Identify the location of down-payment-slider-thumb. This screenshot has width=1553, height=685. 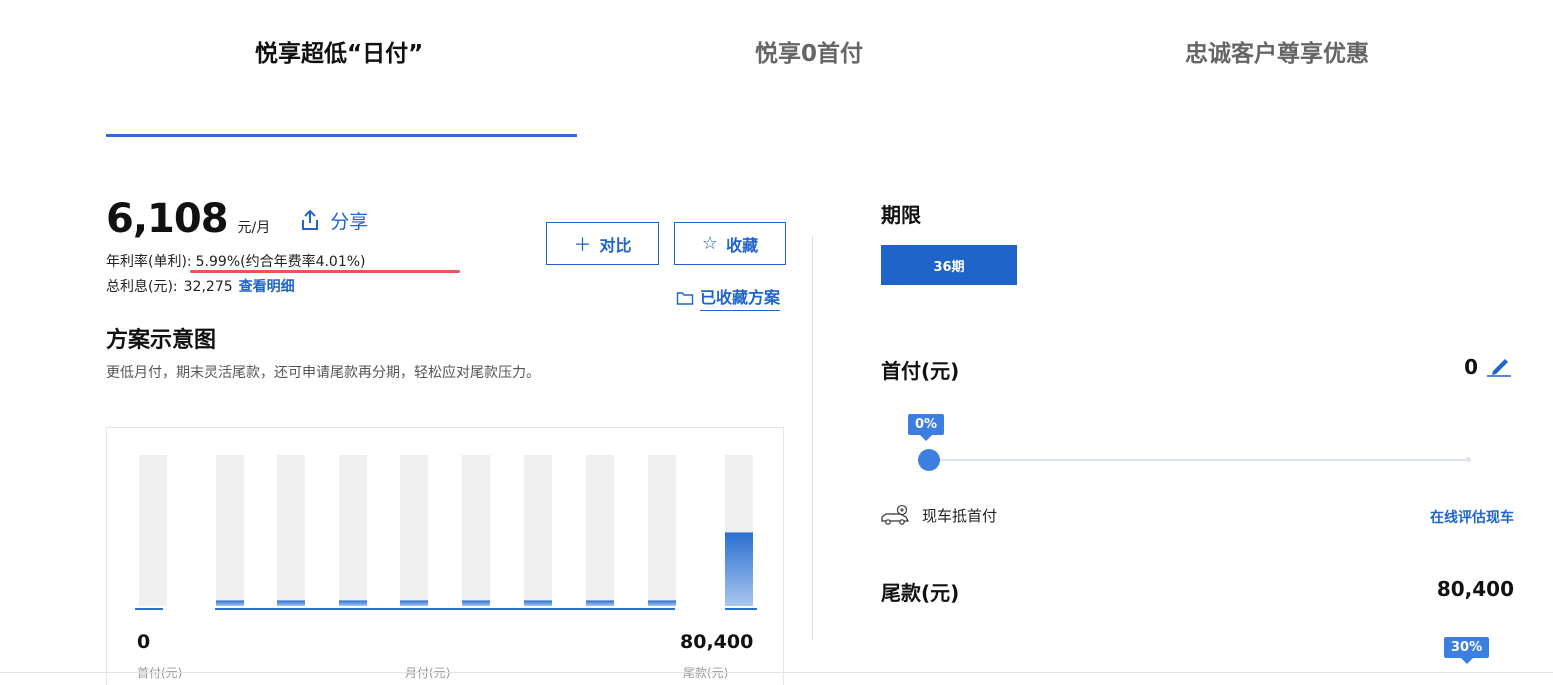
(929, 460).